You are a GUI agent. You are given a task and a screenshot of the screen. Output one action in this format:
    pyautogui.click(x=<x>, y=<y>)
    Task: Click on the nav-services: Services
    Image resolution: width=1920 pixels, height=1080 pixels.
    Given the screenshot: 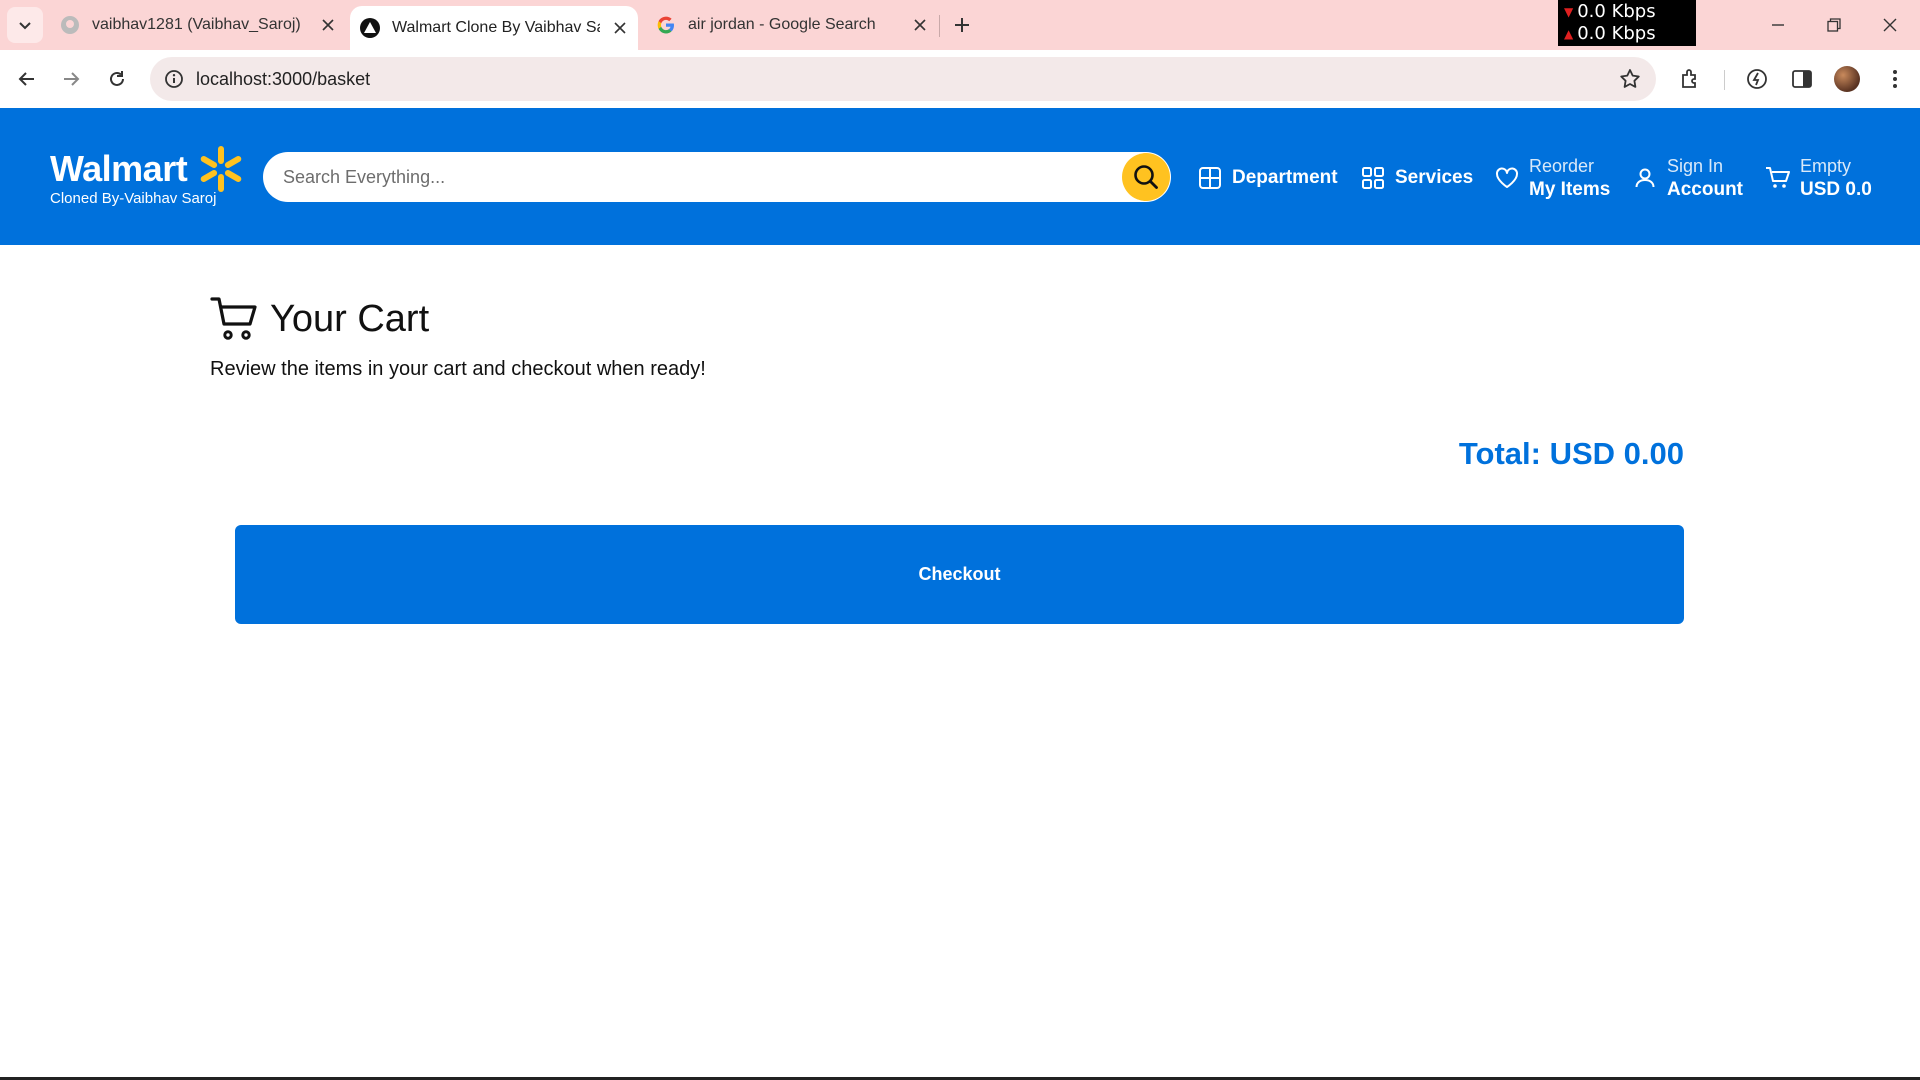 What is the action you would take?
    pyautogui.click(x=1416, y=178)
    